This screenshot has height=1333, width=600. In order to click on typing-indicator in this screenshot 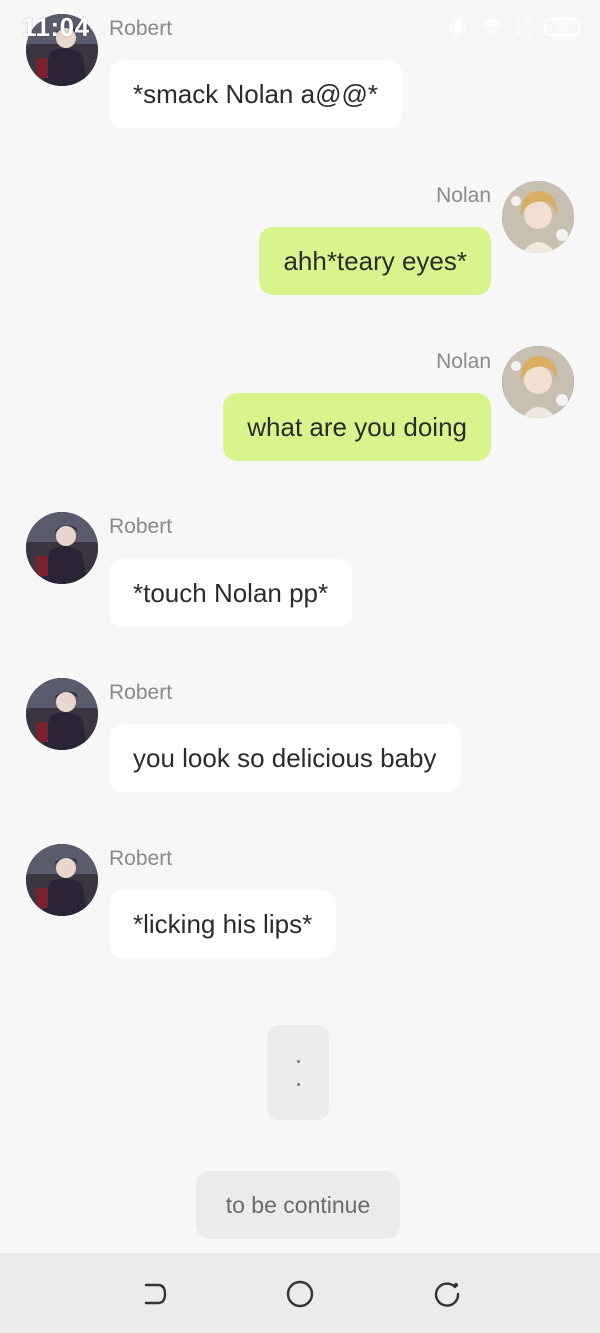, I will do `click(298, 1072)`.